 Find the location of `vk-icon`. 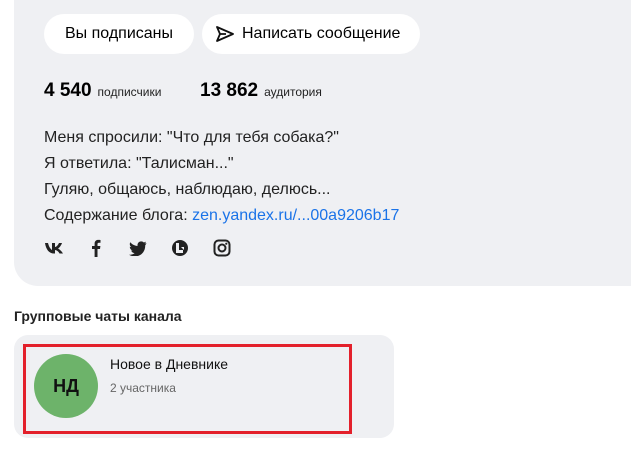

vk-icon is located at coordinates (54, 248).